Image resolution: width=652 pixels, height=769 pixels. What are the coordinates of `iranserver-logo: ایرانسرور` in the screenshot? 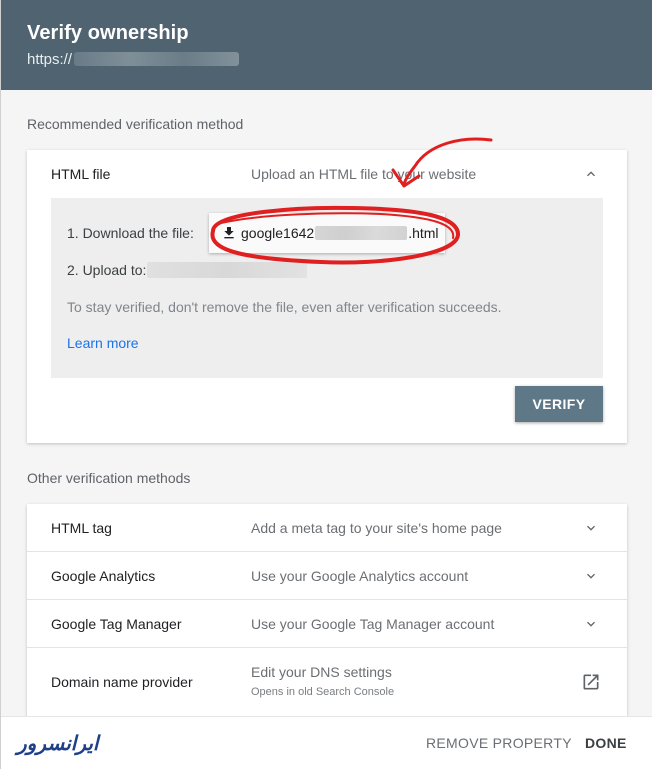 It's located at (58, 743).